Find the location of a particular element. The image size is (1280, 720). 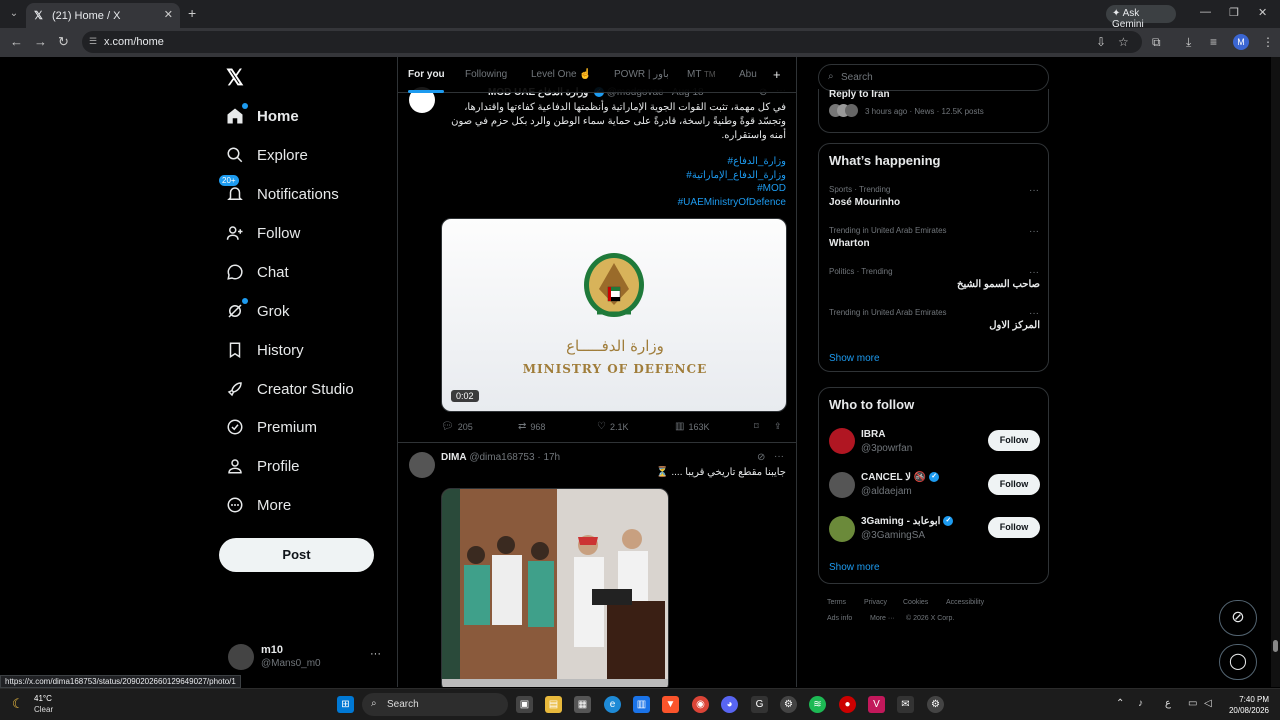

reply-button: 💬︎ 205 is located at coordinates (457, 426).